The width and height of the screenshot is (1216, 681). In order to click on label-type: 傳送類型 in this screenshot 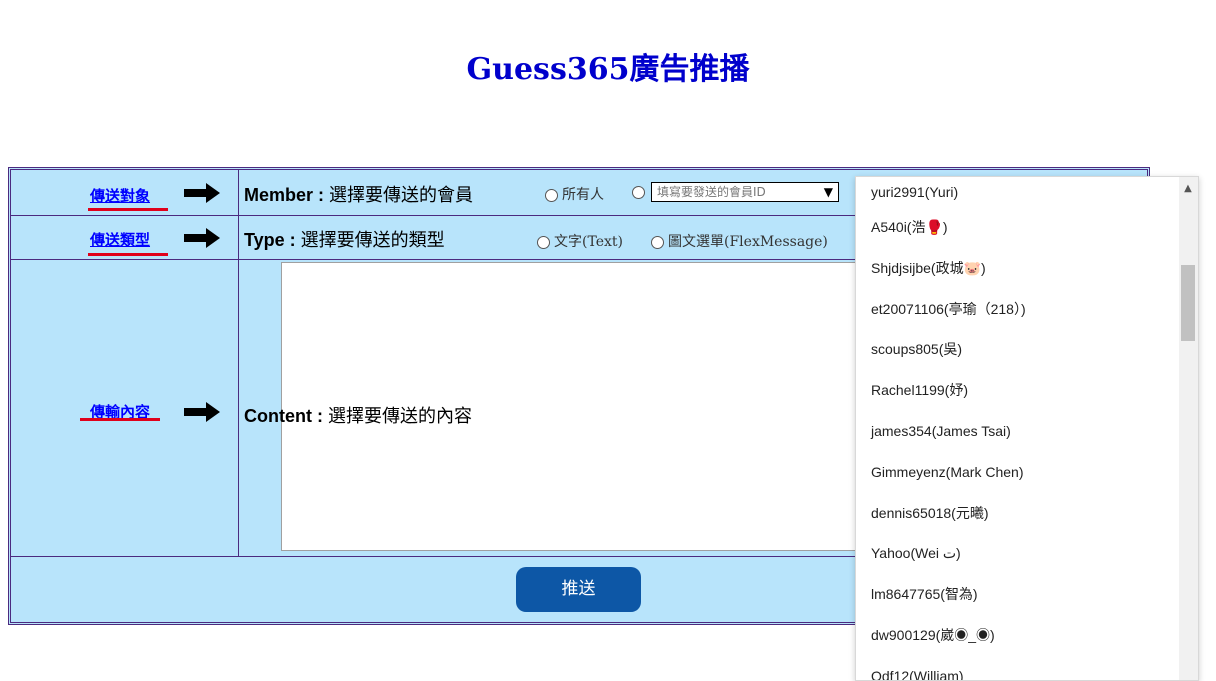, I will do `click(120, 239)`.